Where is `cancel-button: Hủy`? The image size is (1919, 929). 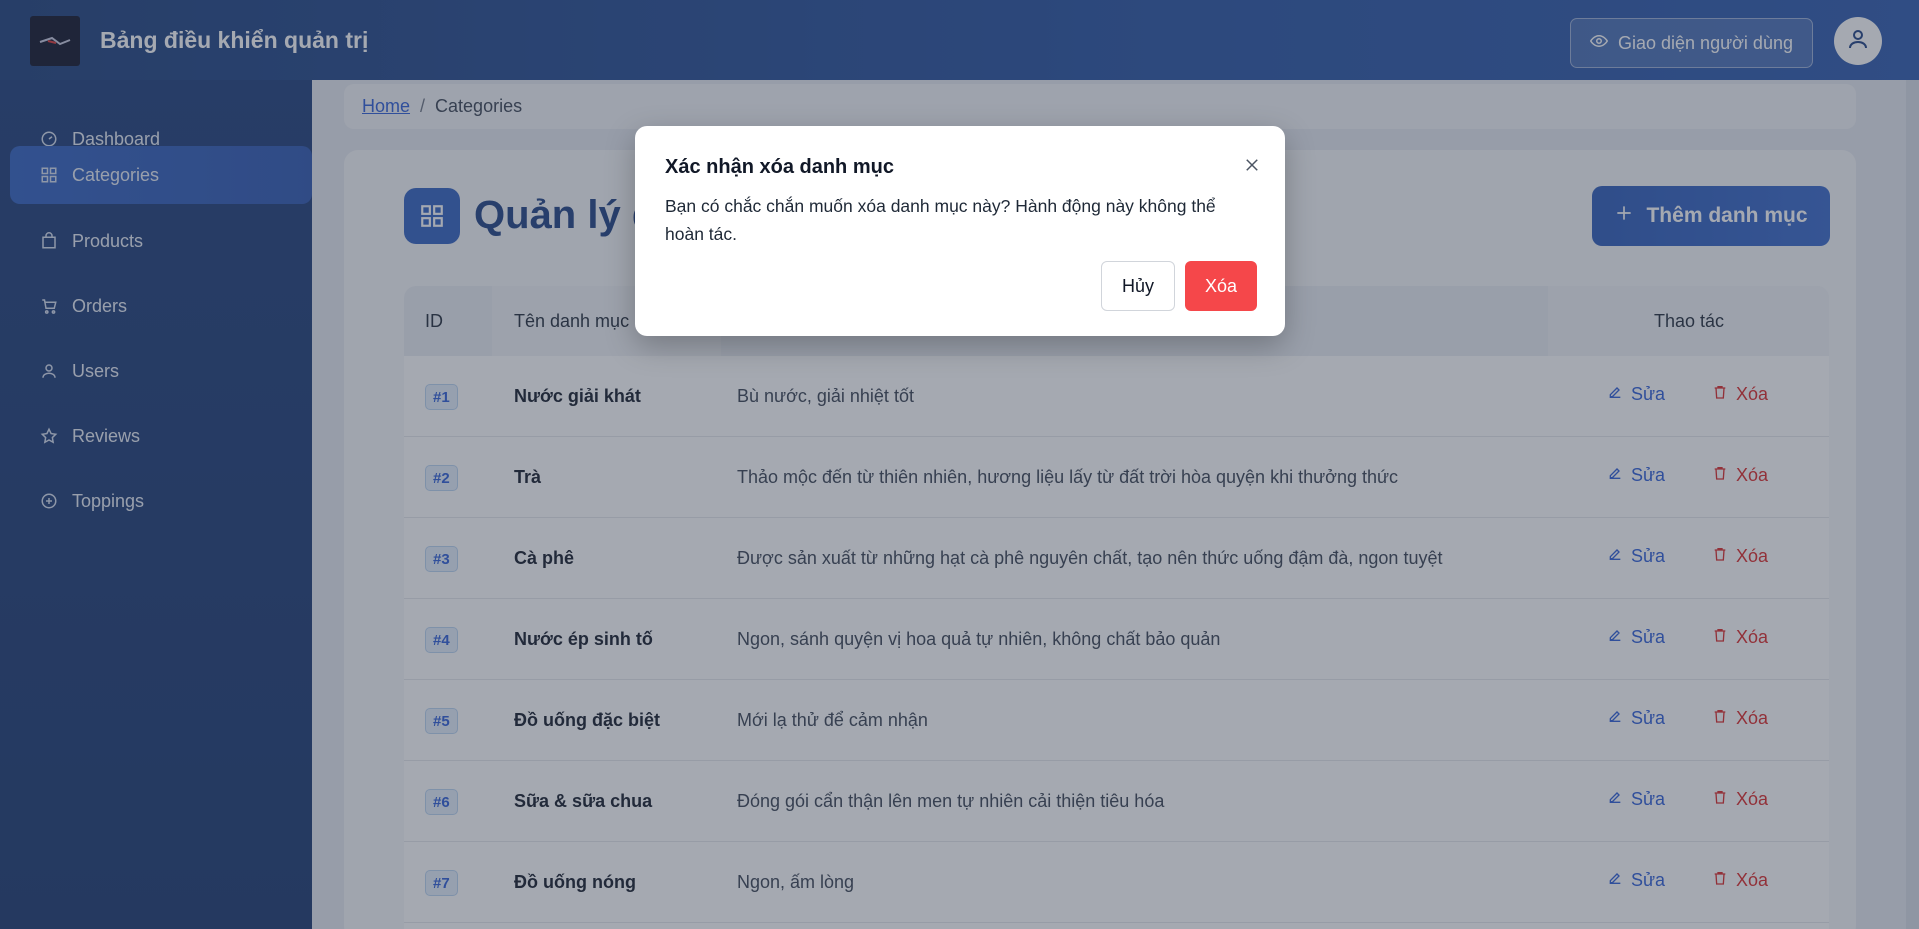
cancel-button: Hủy is located at coordinates (1138, 286).